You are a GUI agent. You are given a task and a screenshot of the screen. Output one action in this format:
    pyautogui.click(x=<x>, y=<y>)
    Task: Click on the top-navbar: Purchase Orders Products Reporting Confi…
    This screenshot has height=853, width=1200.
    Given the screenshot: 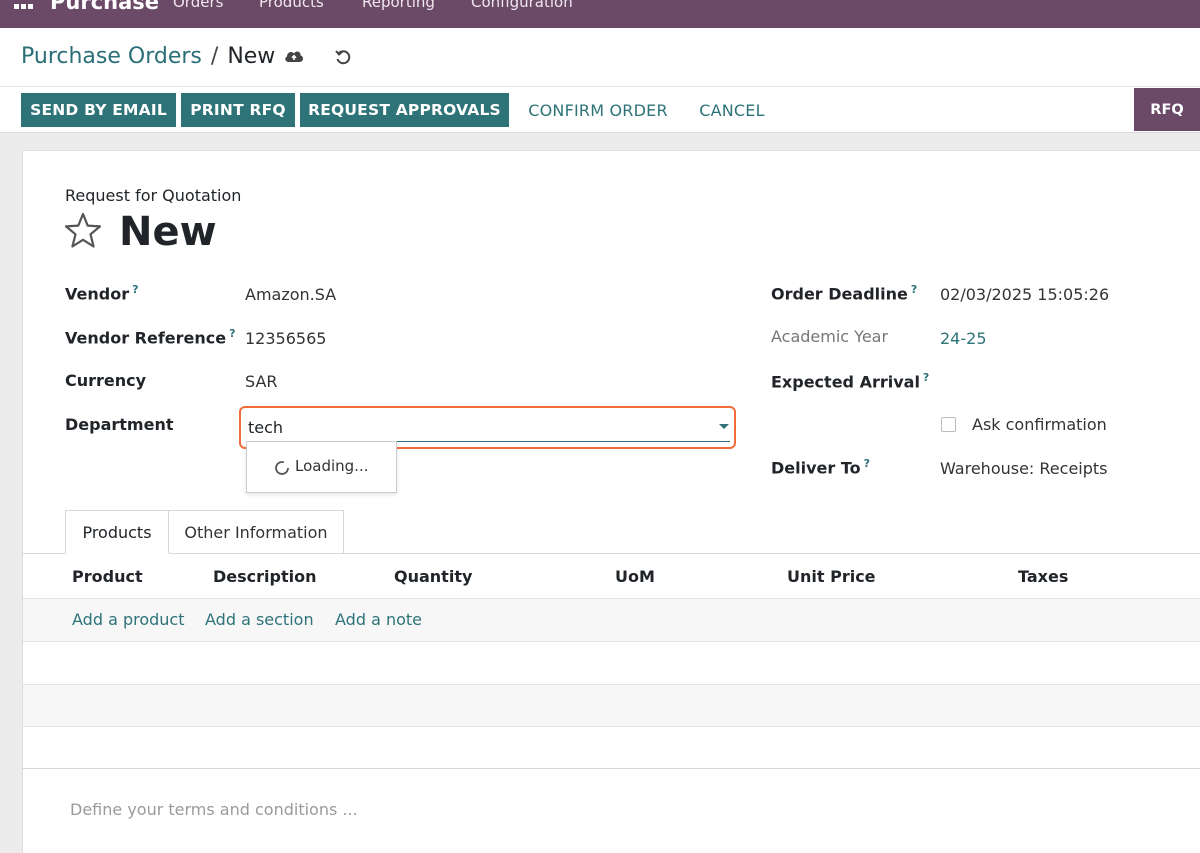 What is the action you would take?
    pyautogui.click(x=600, y=14)
    